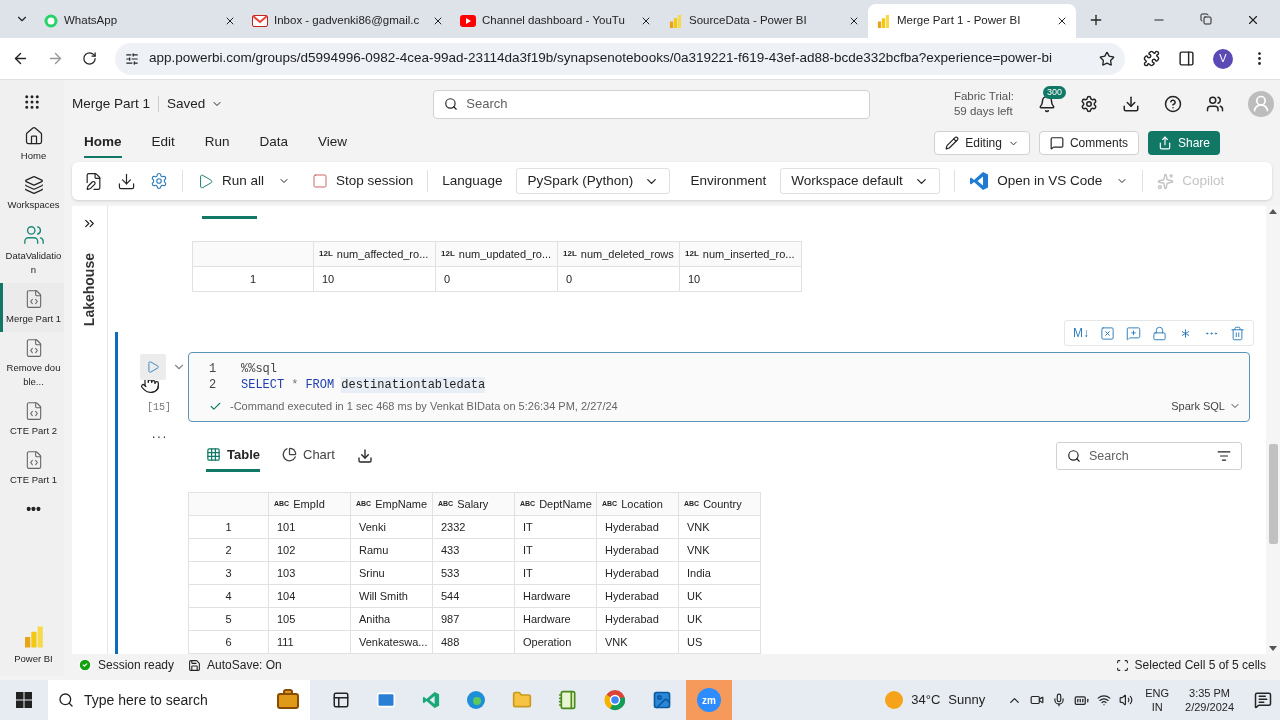  I want to click on app-launcher-icon, so click(32, 102).